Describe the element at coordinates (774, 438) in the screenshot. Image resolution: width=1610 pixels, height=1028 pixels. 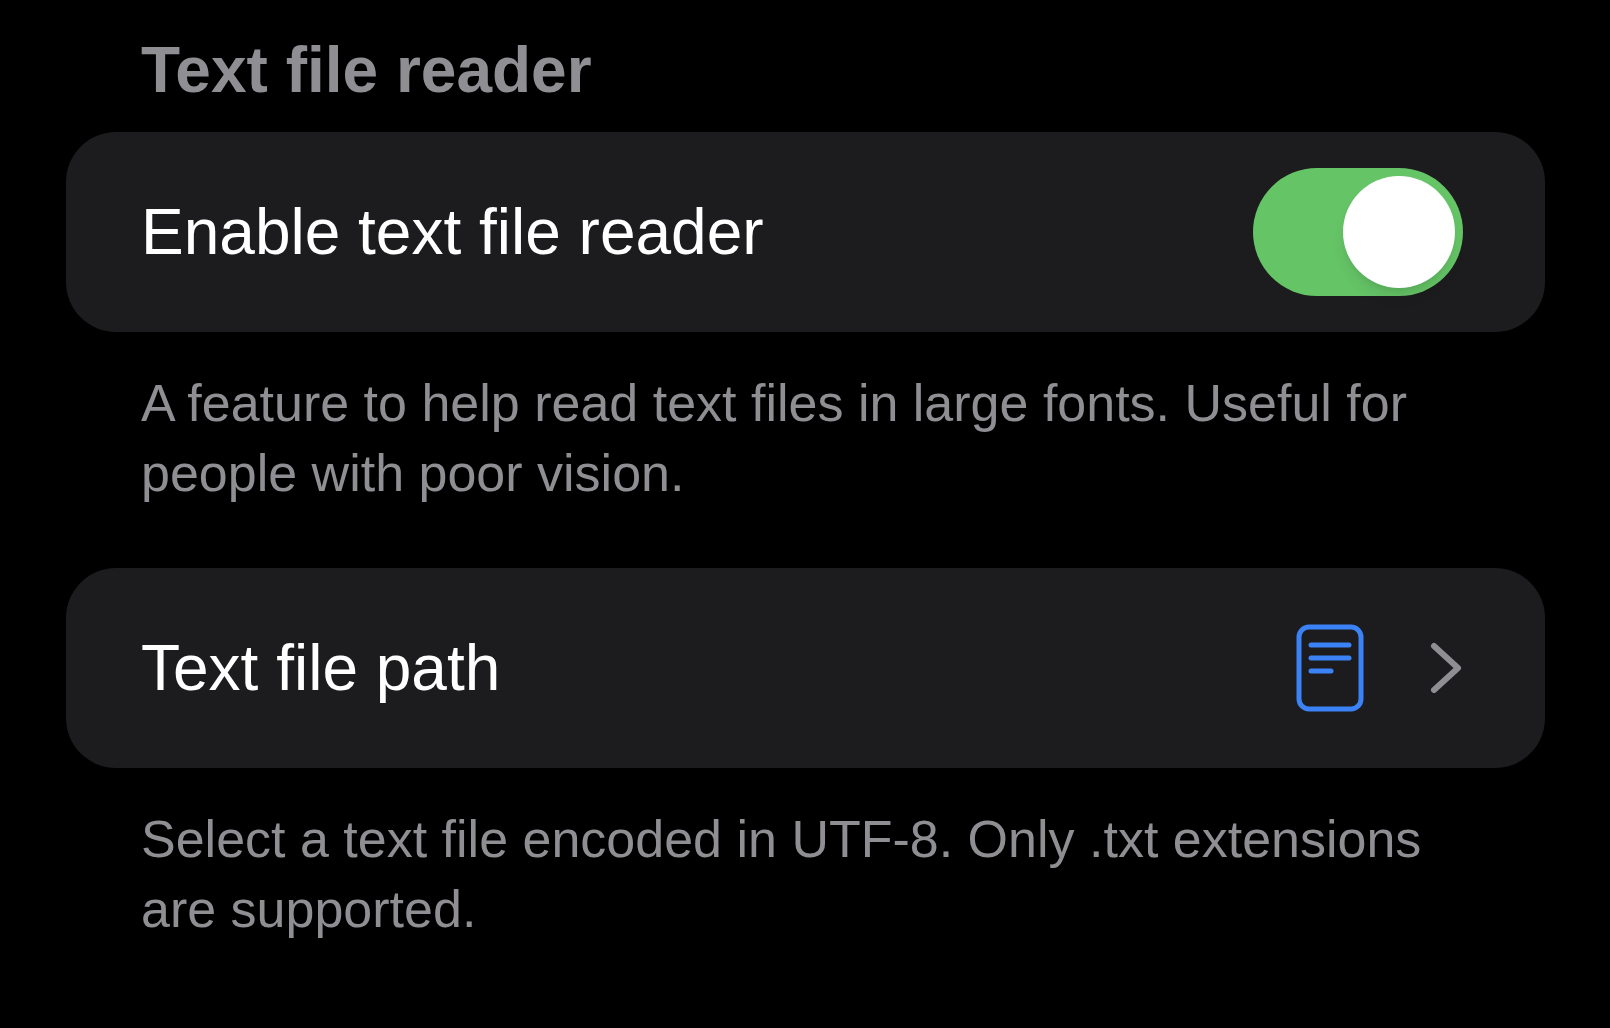
I see `setting-description: A feature to help read text files in large fonts. Useful for people with poor vision.` at that location.